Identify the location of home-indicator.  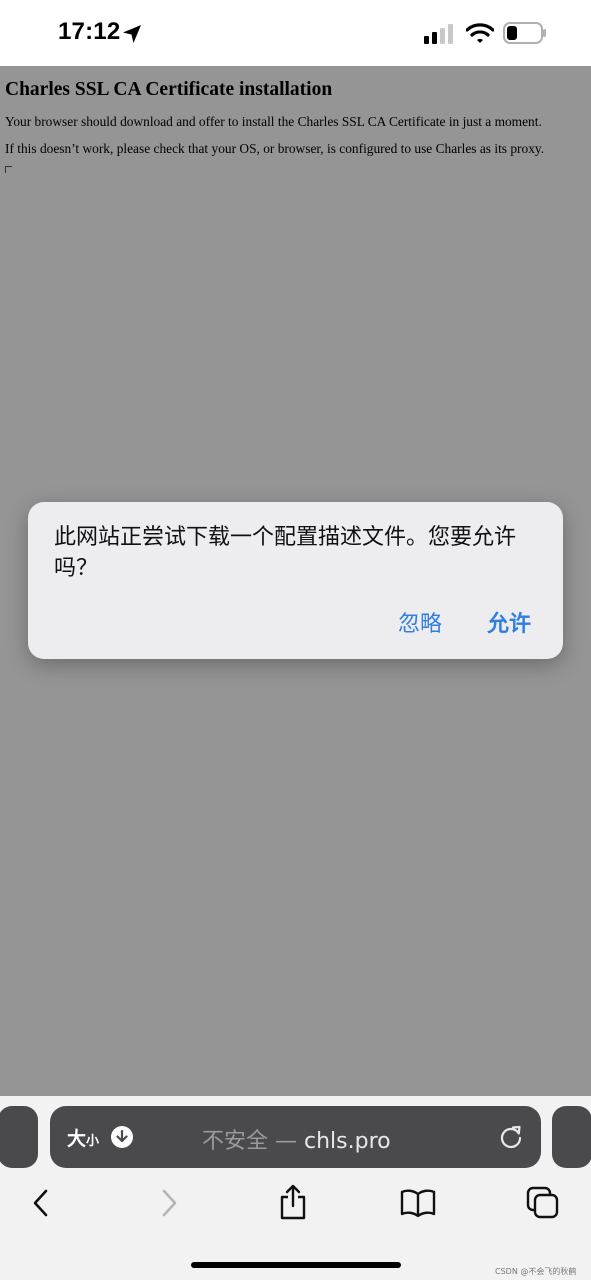
(296, 1265).